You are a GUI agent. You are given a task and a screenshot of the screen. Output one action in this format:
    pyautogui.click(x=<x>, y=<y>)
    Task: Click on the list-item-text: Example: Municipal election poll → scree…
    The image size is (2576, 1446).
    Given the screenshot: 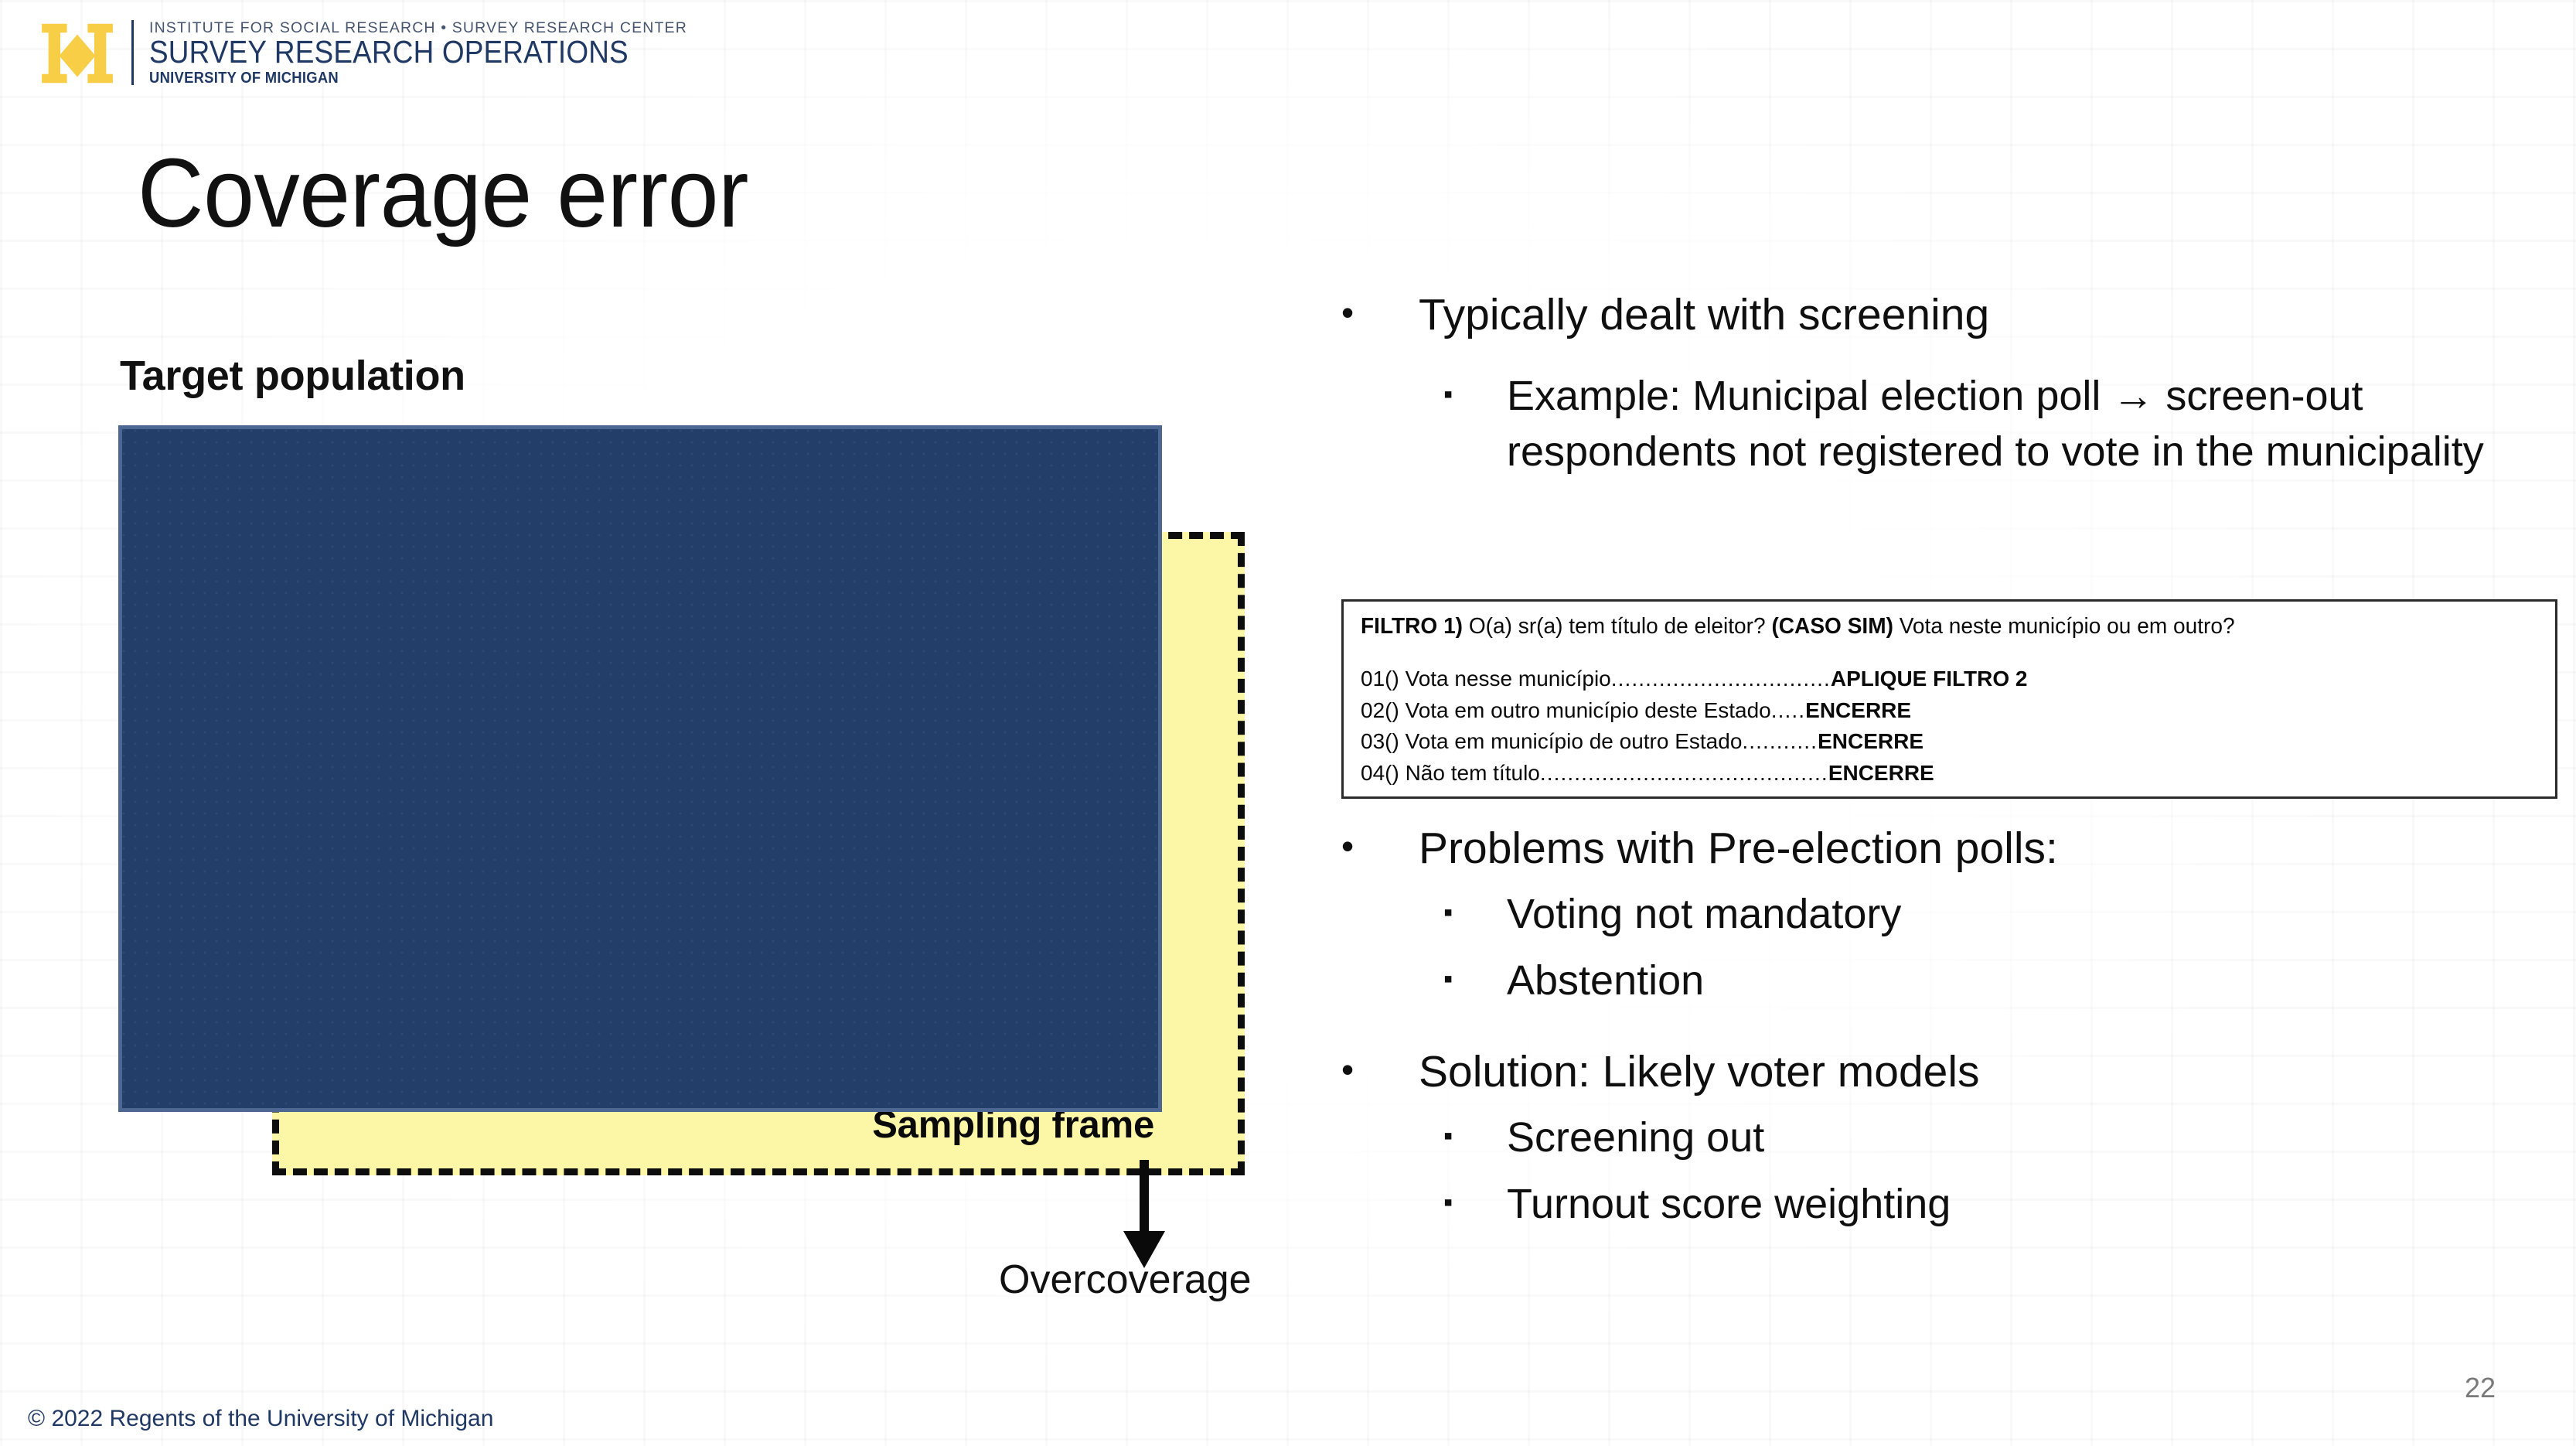 What is the action you would take?
    pyautogui.click(x=1996, y=425)
    